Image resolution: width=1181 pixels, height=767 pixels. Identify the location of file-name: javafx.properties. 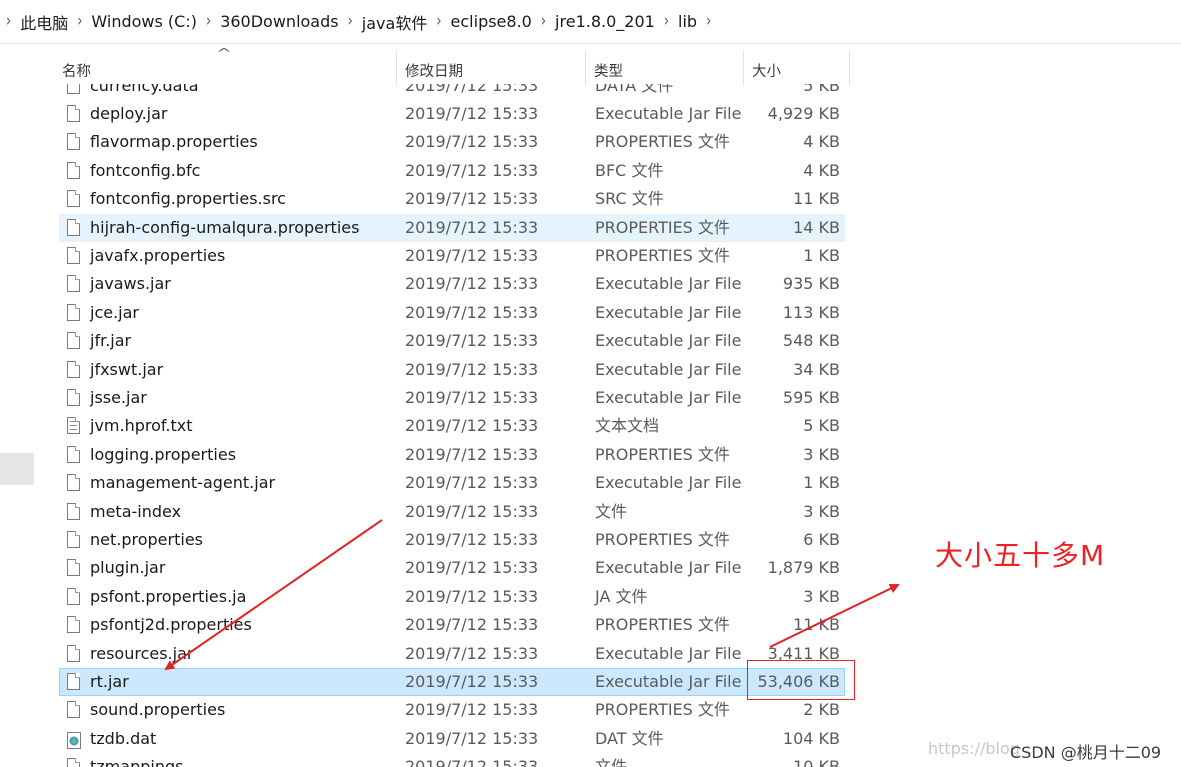
(158, 255).